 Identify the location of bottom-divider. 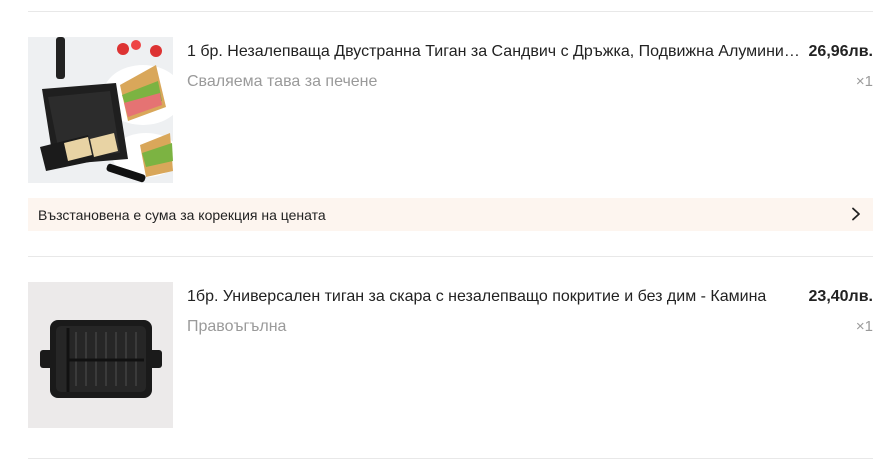
(450, 458).